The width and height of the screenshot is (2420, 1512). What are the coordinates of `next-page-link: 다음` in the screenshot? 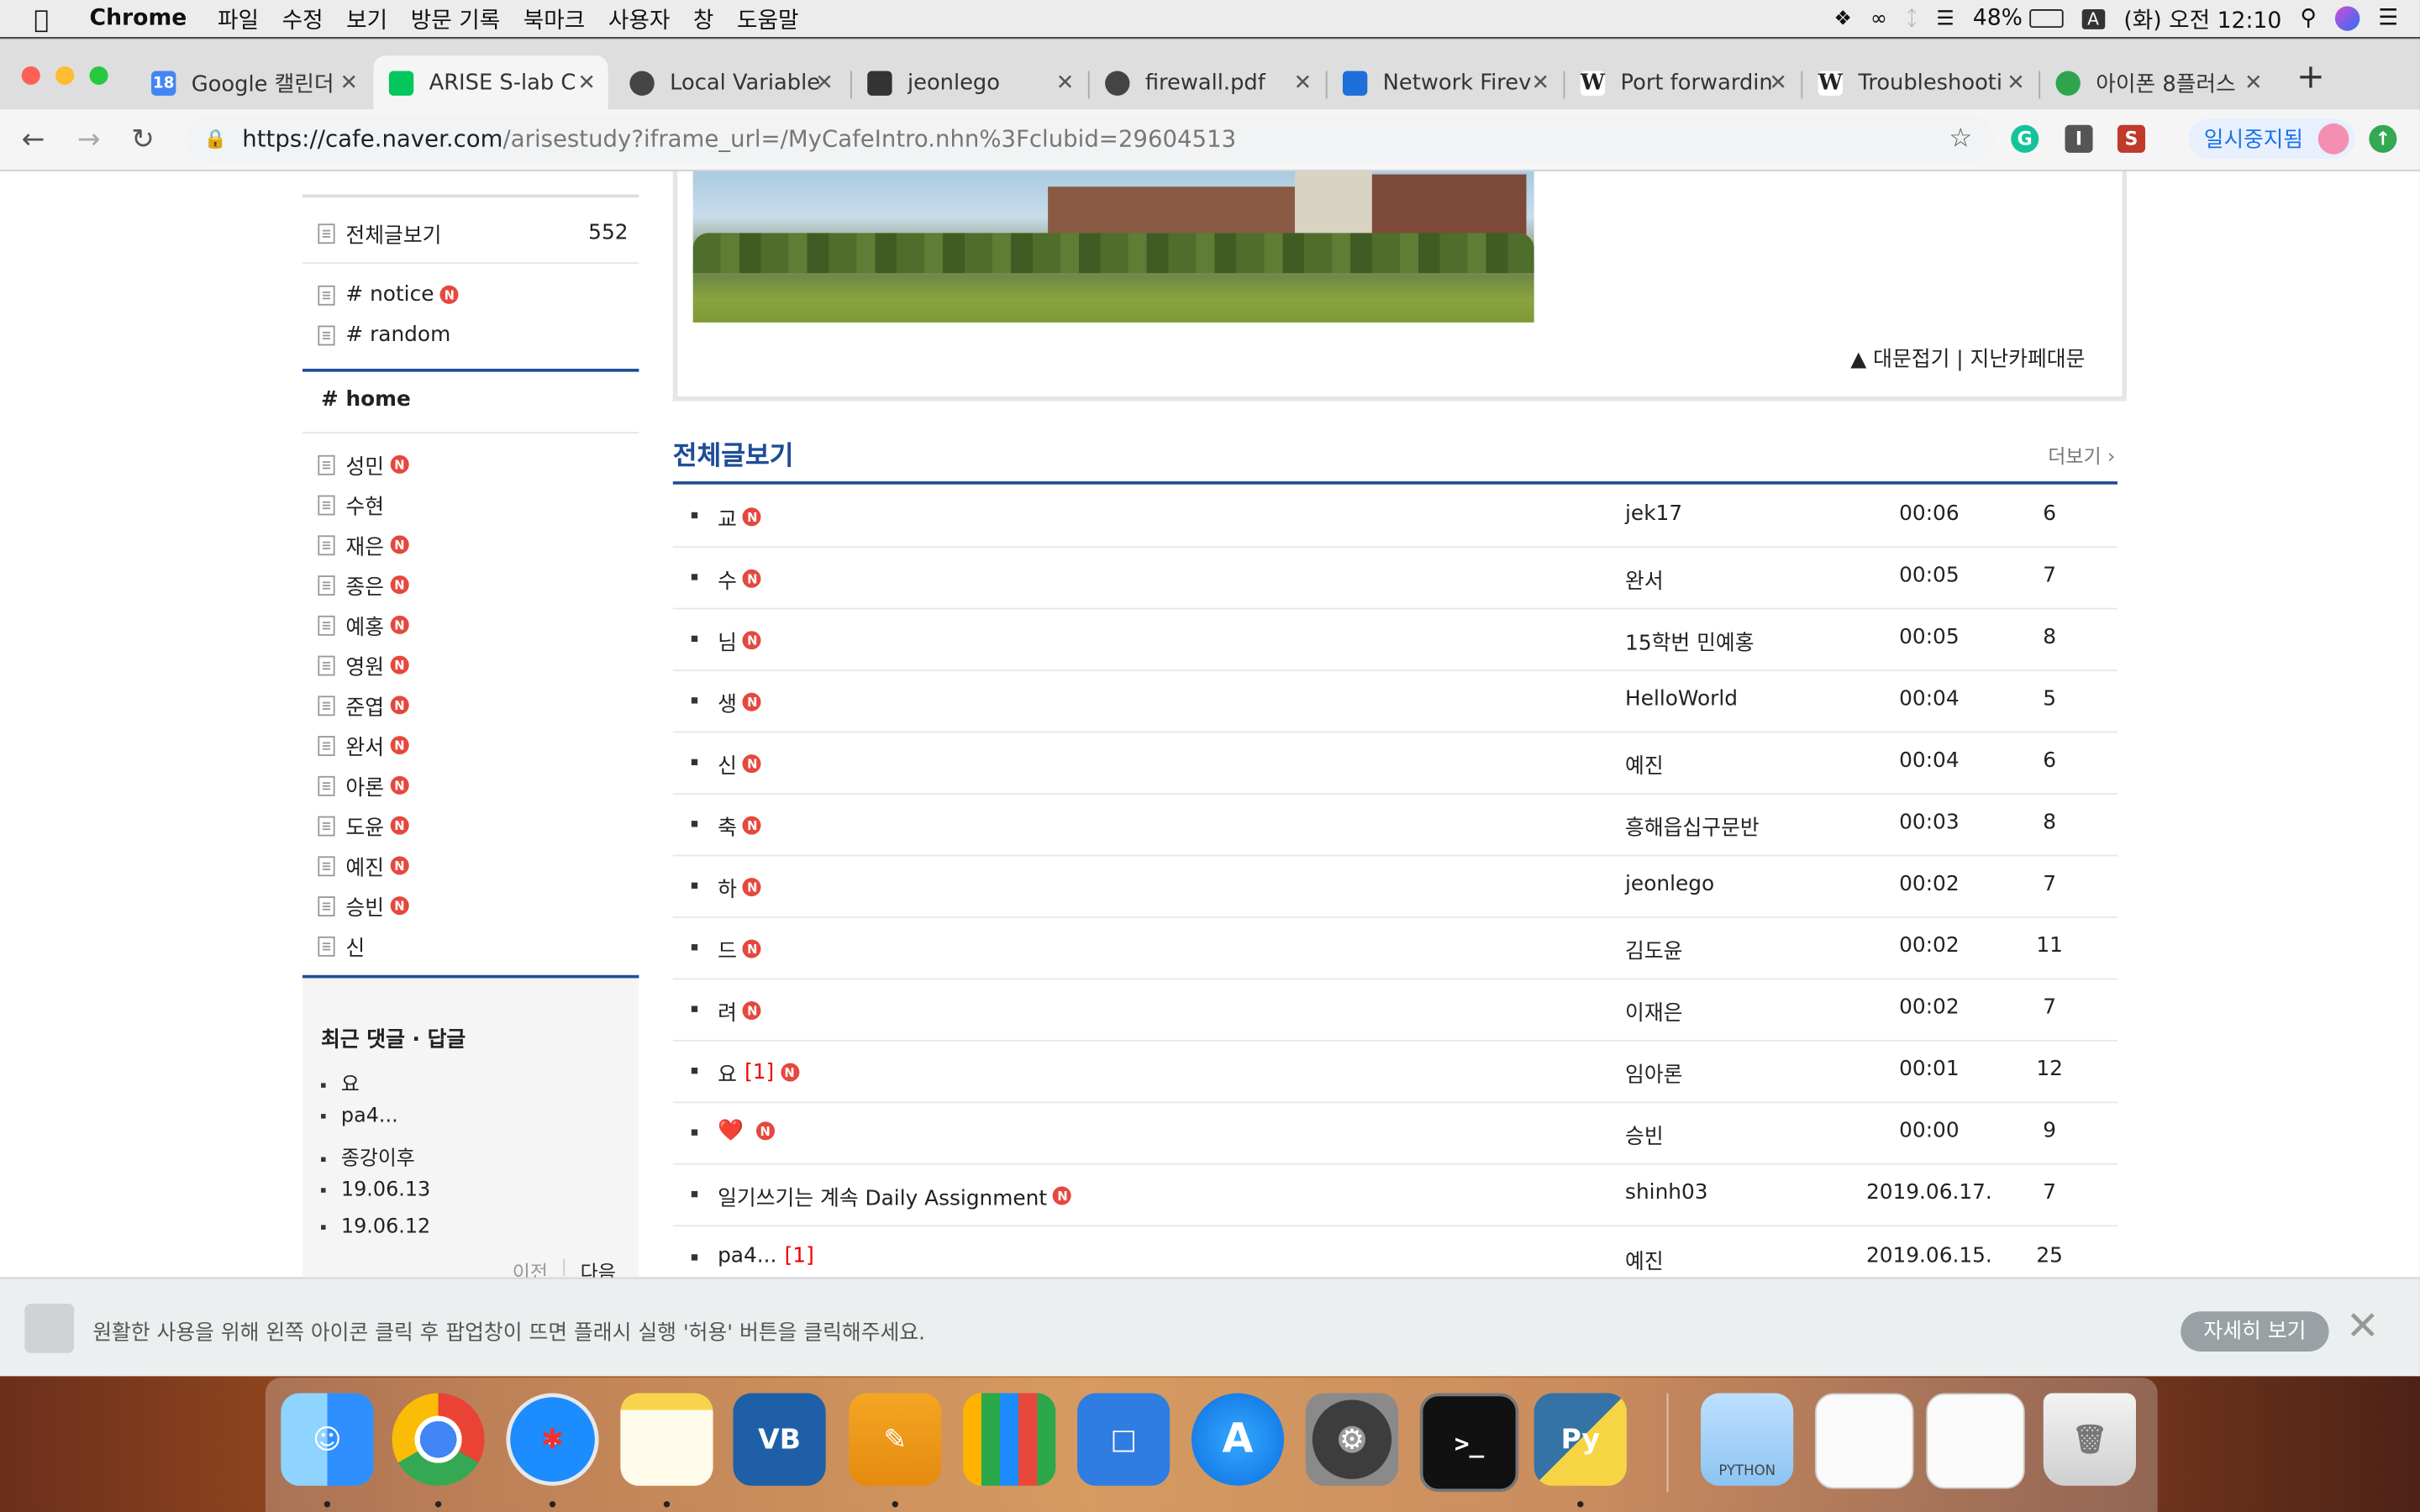 It's located at (598, 1267).